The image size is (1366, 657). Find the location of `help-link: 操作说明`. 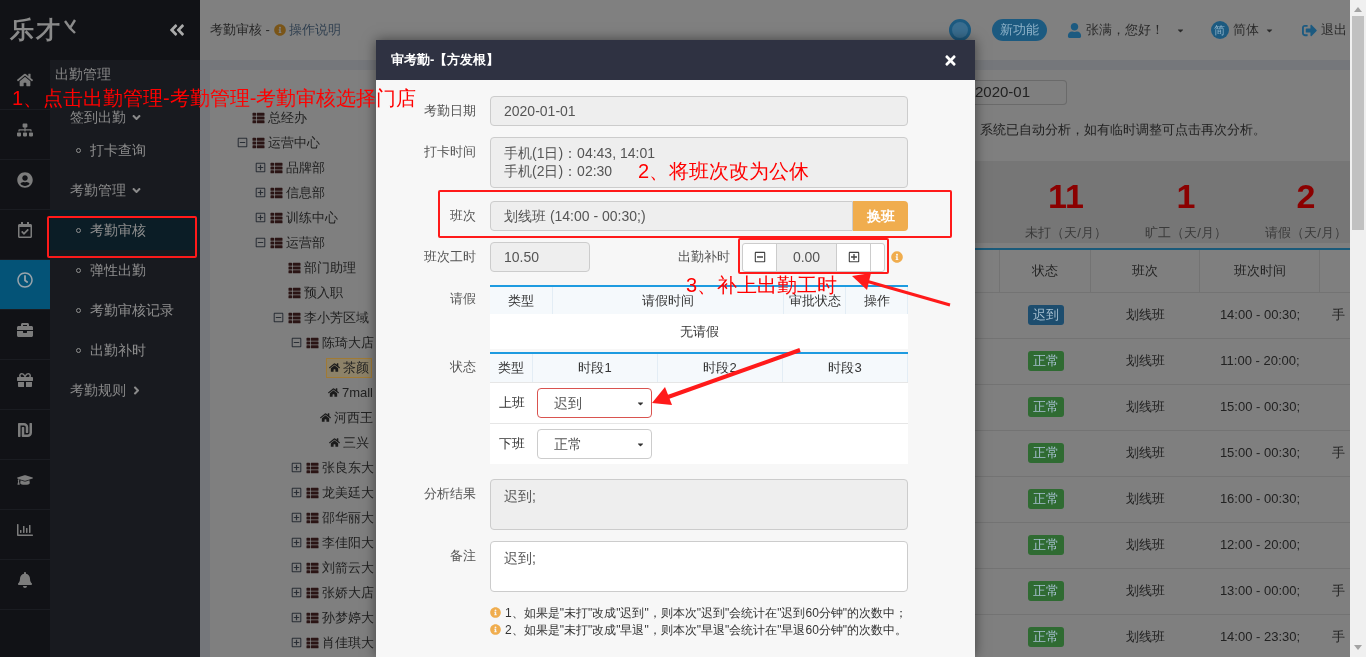

help-link: 操作说明 is located at coordinates (314, 30).